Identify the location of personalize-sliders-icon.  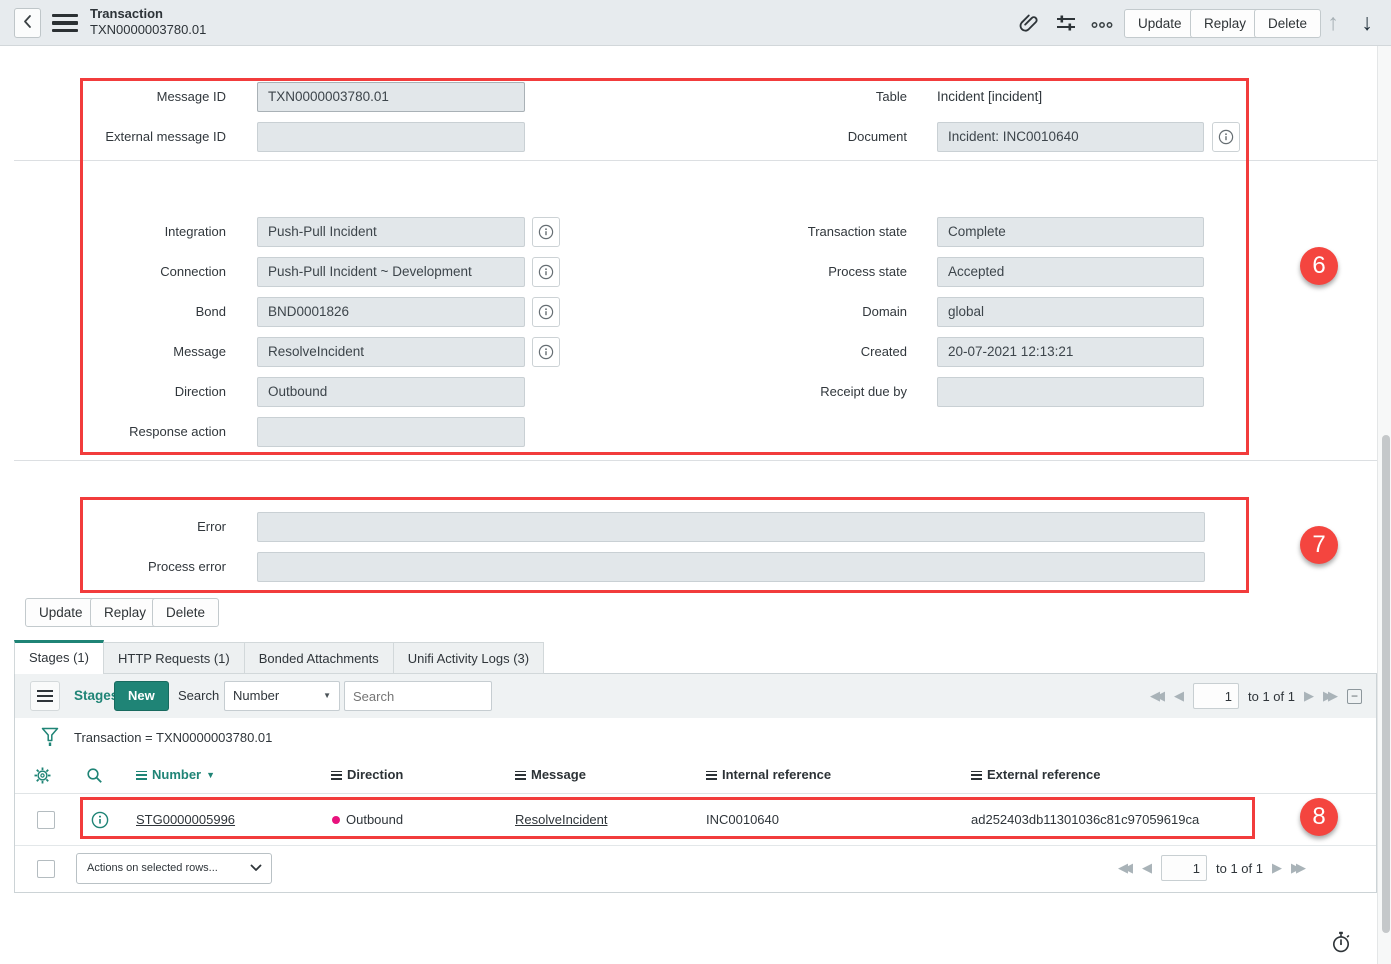
(1066, 25).